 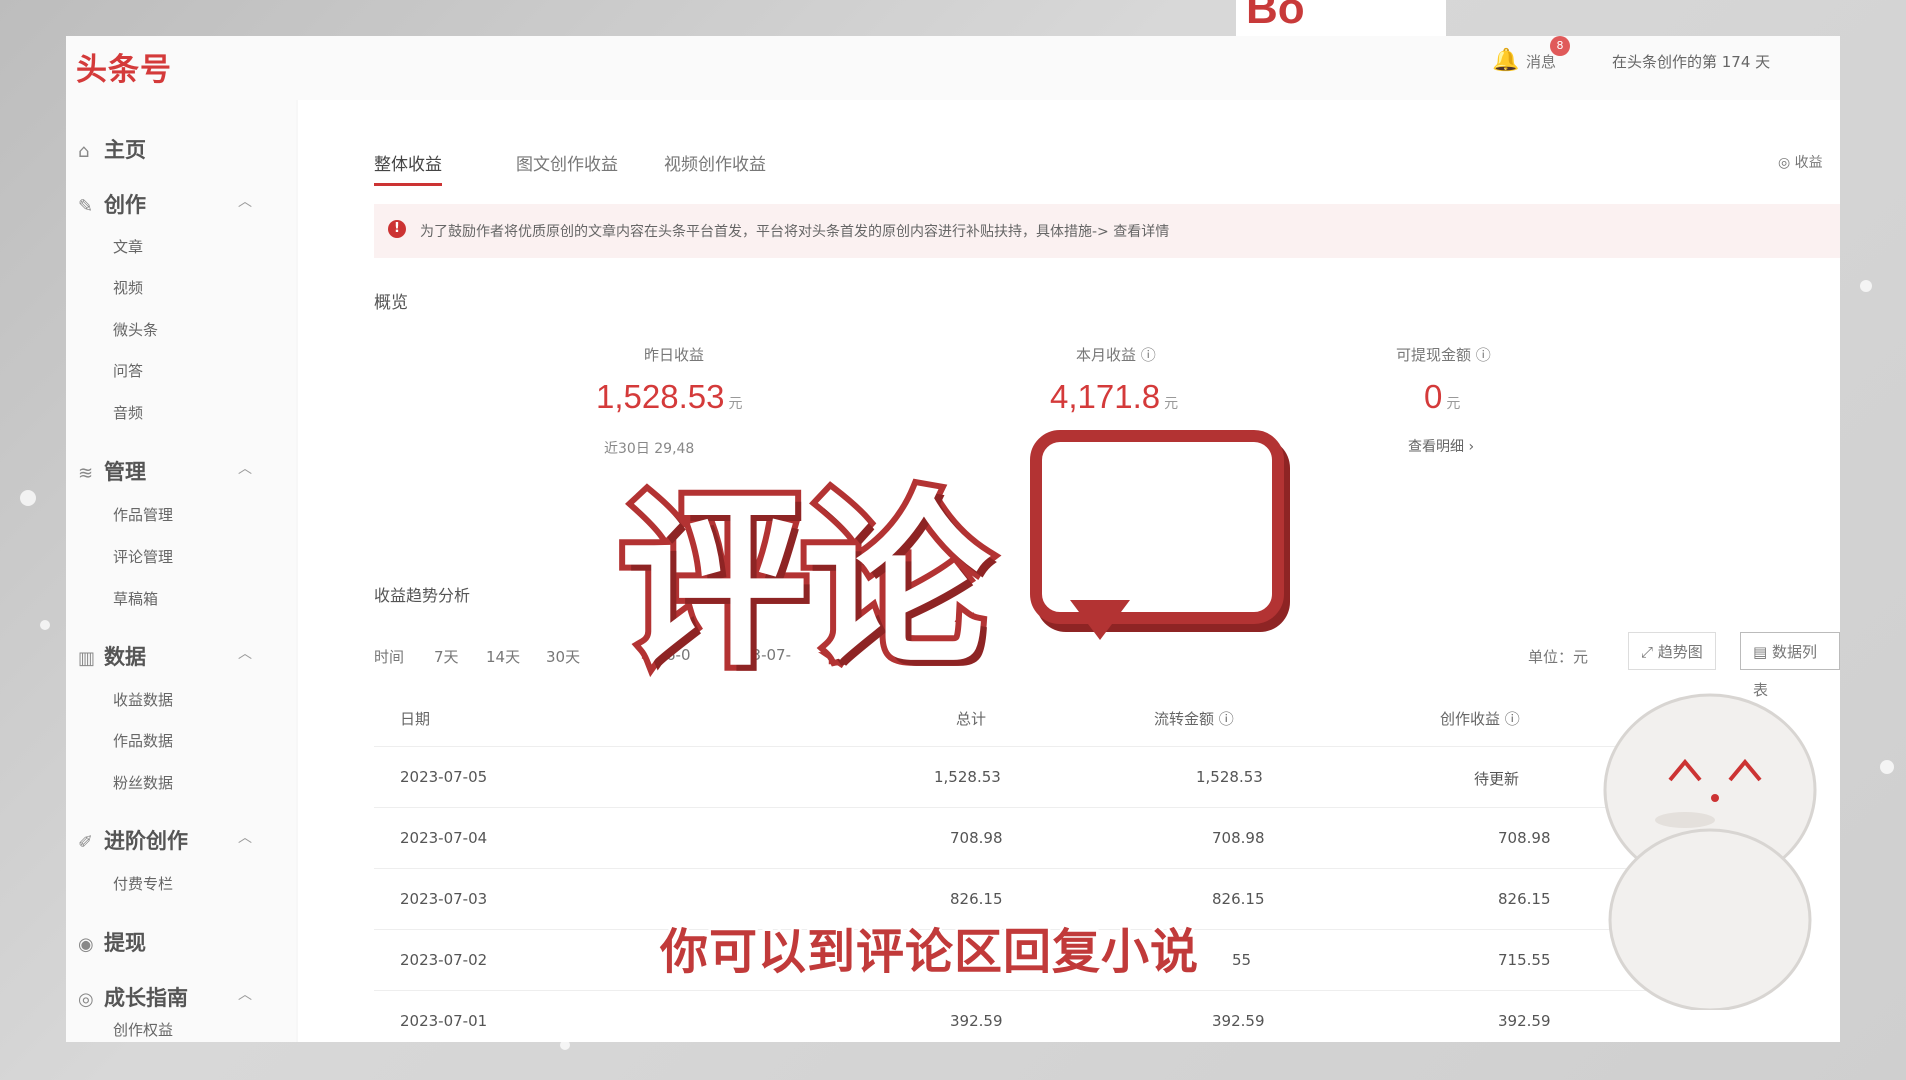 What do you see at coordinates (444, 960) in the screenshot?
I see `cell-date: 2023-07-02` at bounding box center [444, 960].